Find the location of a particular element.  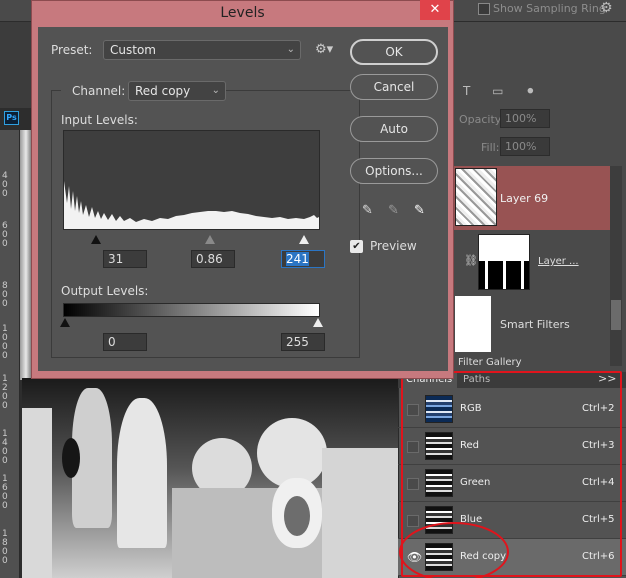

ok-button: OK is located at coordinates (394, 52).